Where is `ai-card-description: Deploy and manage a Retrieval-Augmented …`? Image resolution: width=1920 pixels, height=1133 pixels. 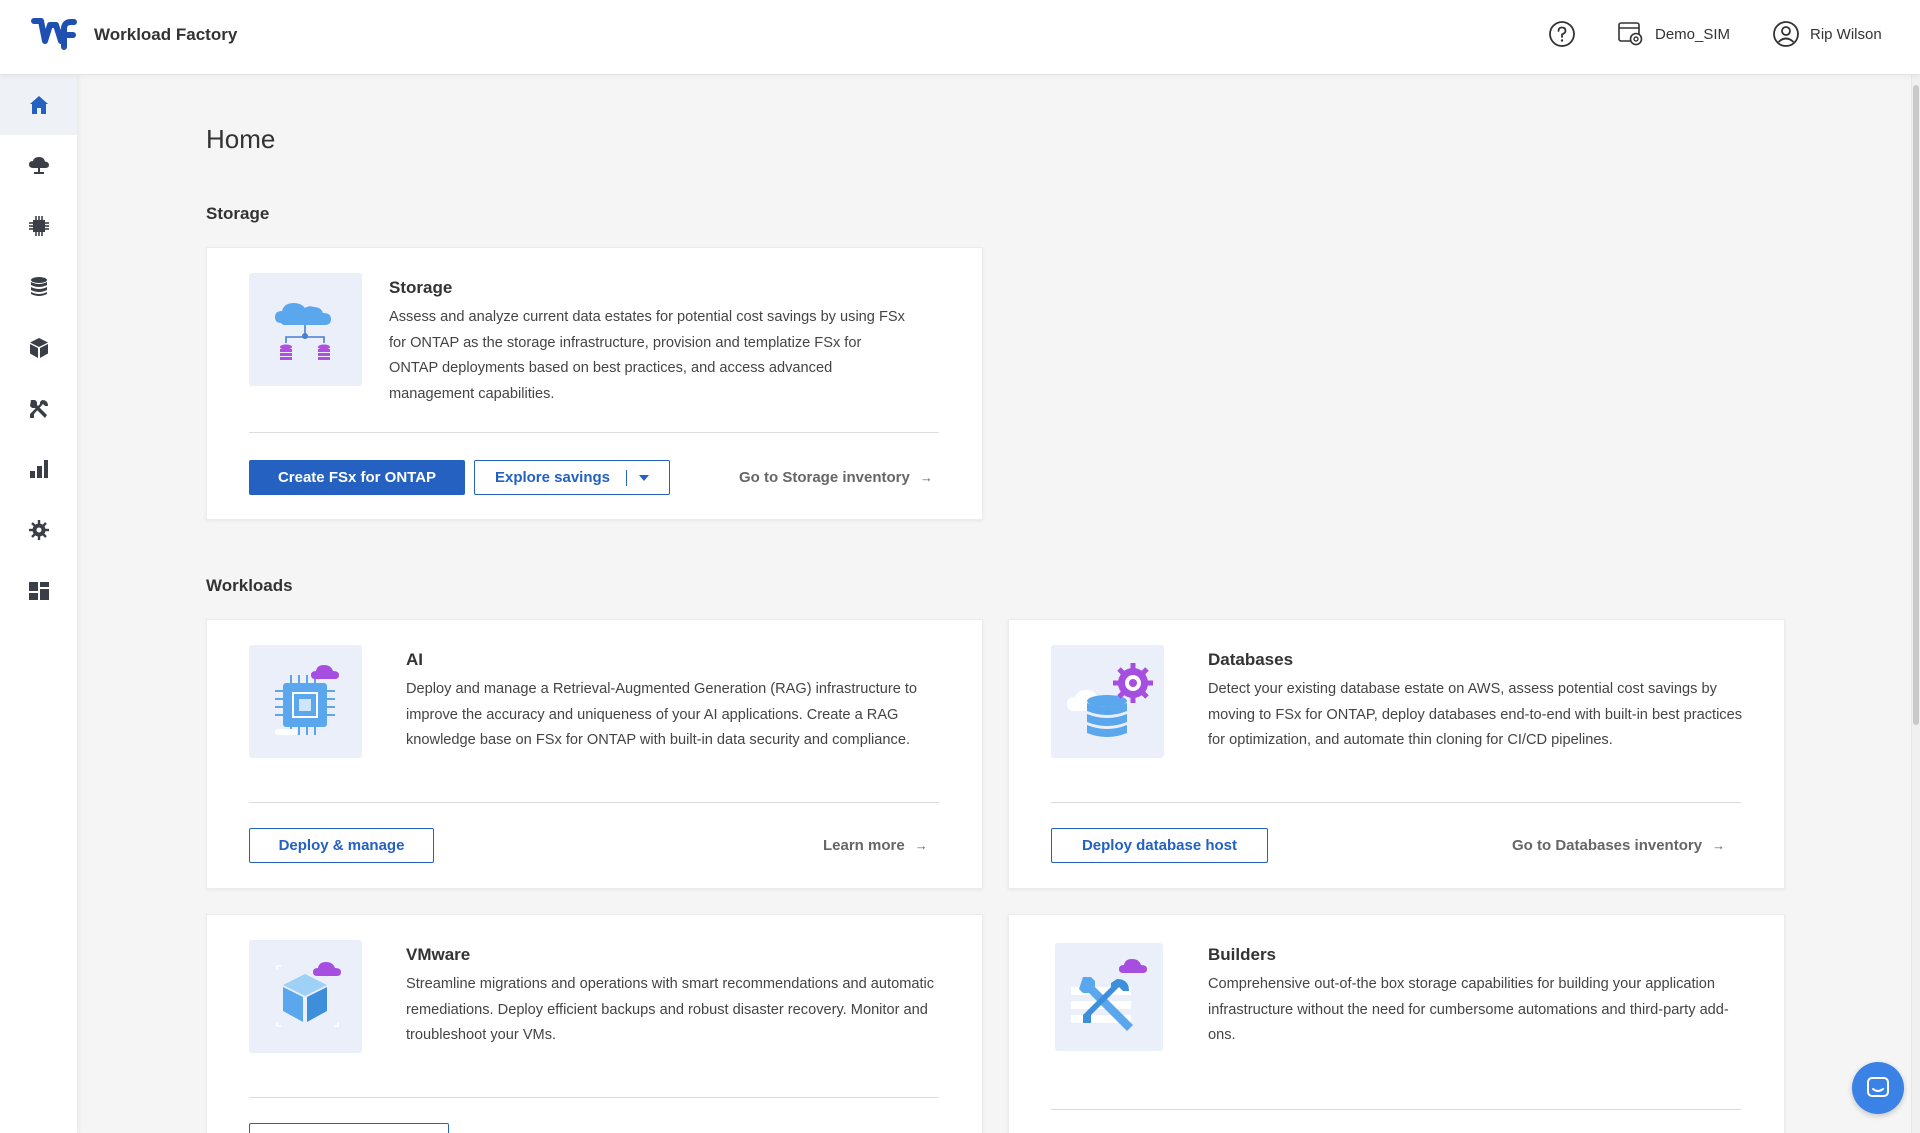 ai-card-description: Deploy and manage a Retrieval-Augmented … is located at coordinates (662, 714).